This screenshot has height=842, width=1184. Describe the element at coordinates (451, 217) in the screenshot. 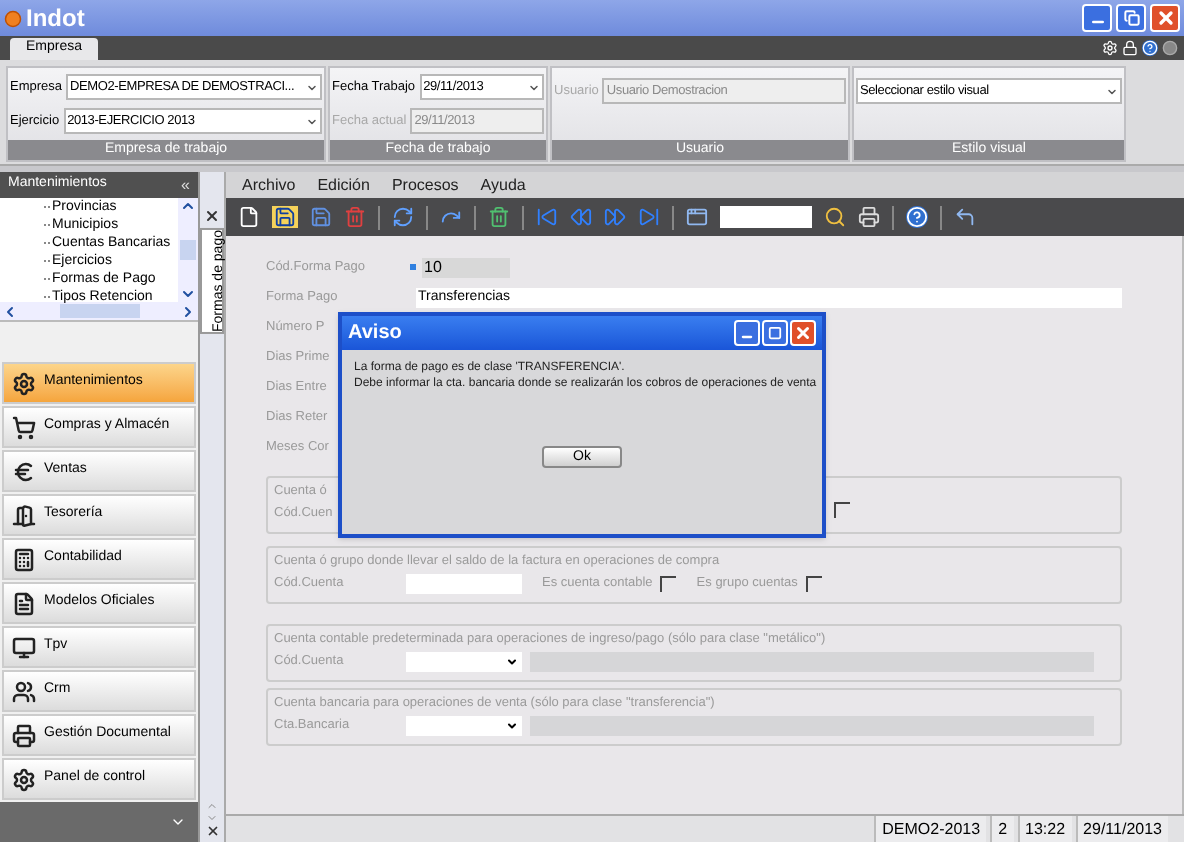

I see `redo-icon` at that location.